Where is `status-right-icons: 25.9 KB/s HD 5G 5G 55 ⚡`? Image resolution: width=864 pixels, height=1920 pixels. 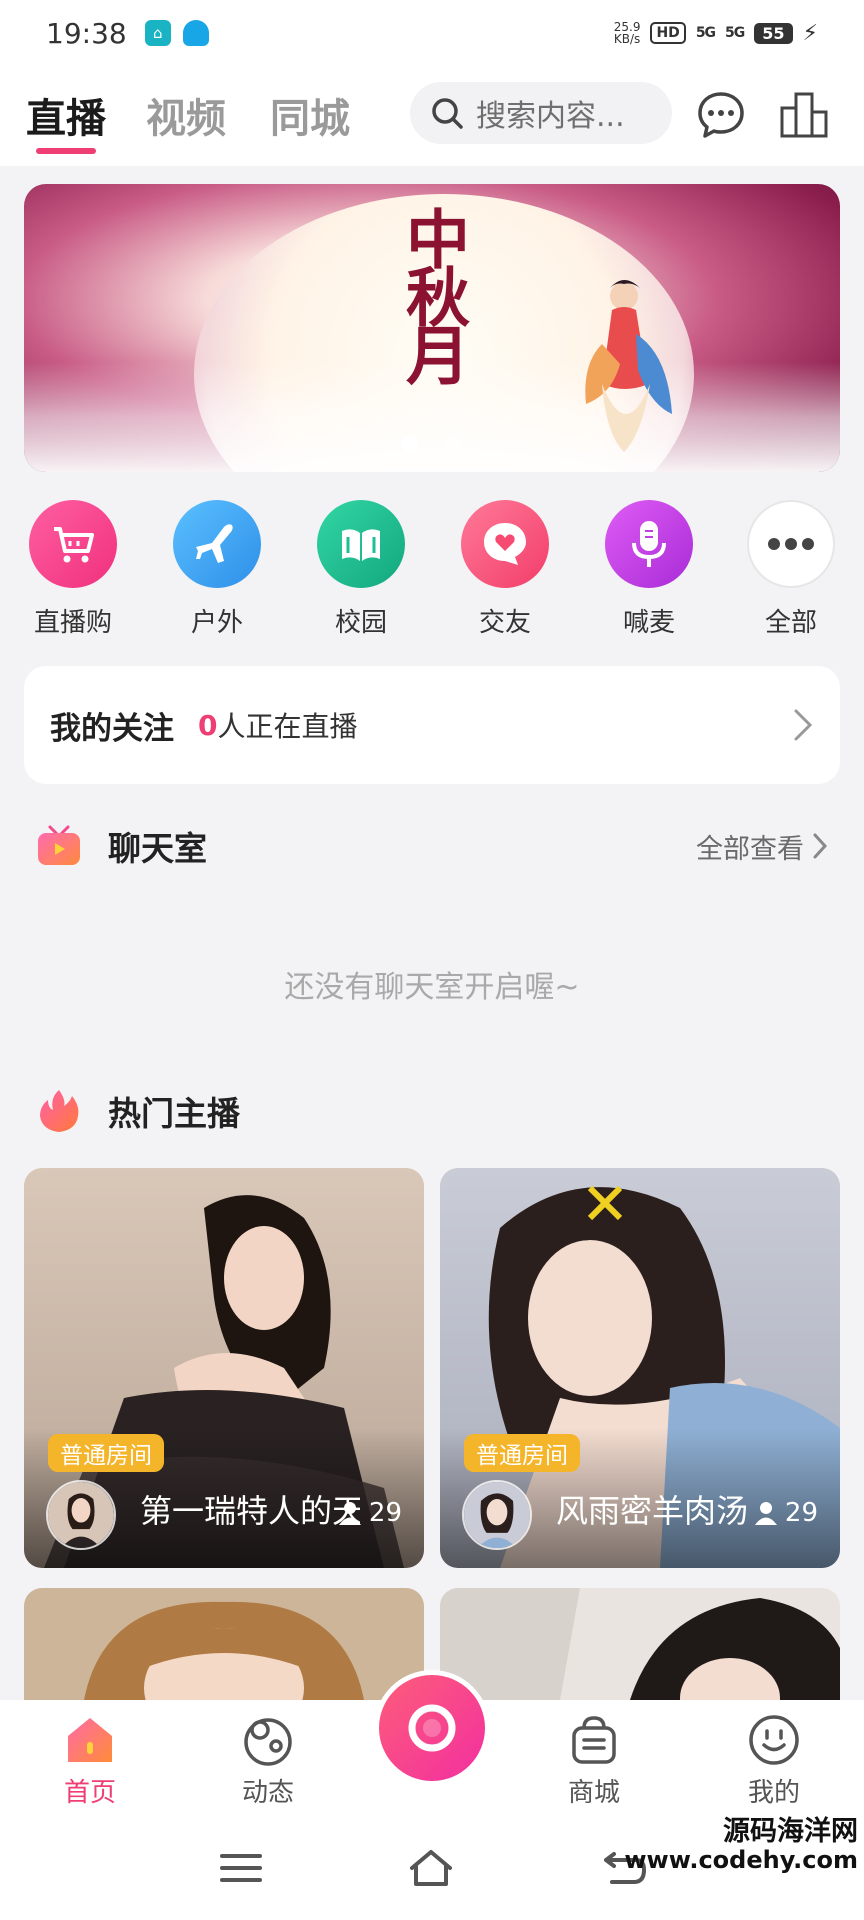
status-right-icons: 25.9 KB/s HD 5G 5G 55 ⚡ is located at coordinates (716, 33).